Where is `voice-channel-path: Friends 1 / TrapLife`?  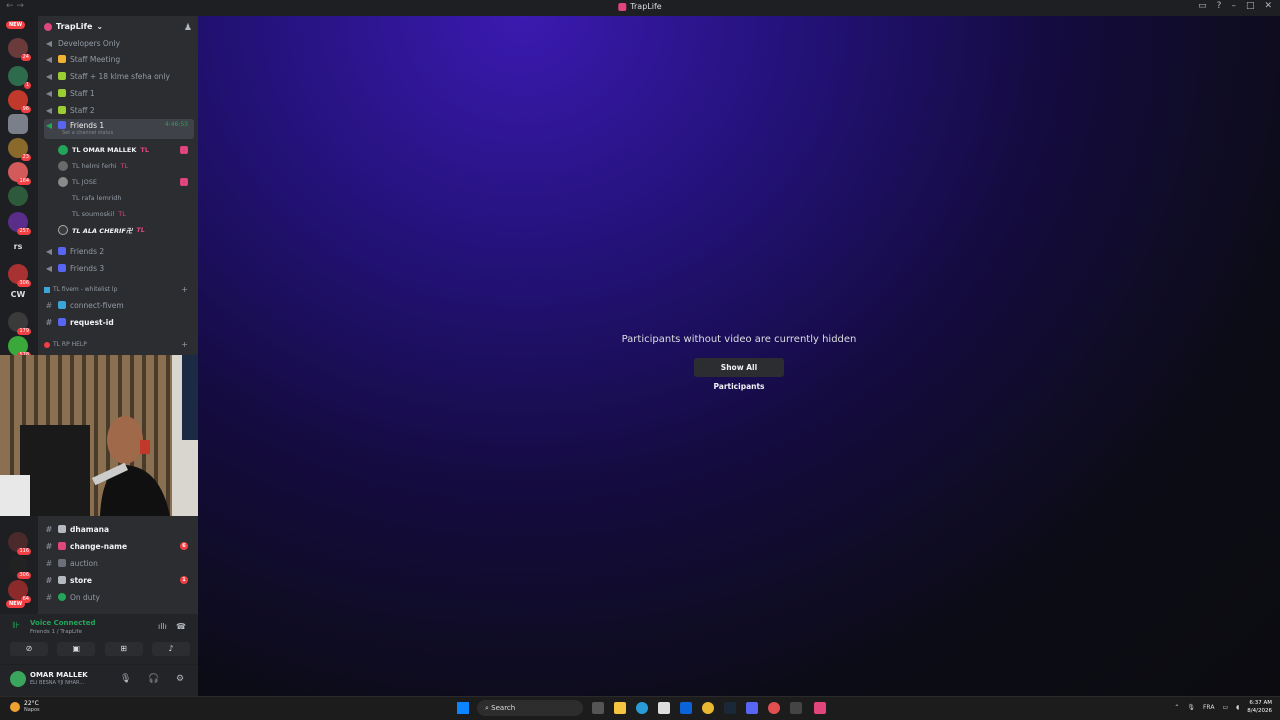
voice-channel-path: Friends 1 / TrapLife is located at coordinates (56, 632).